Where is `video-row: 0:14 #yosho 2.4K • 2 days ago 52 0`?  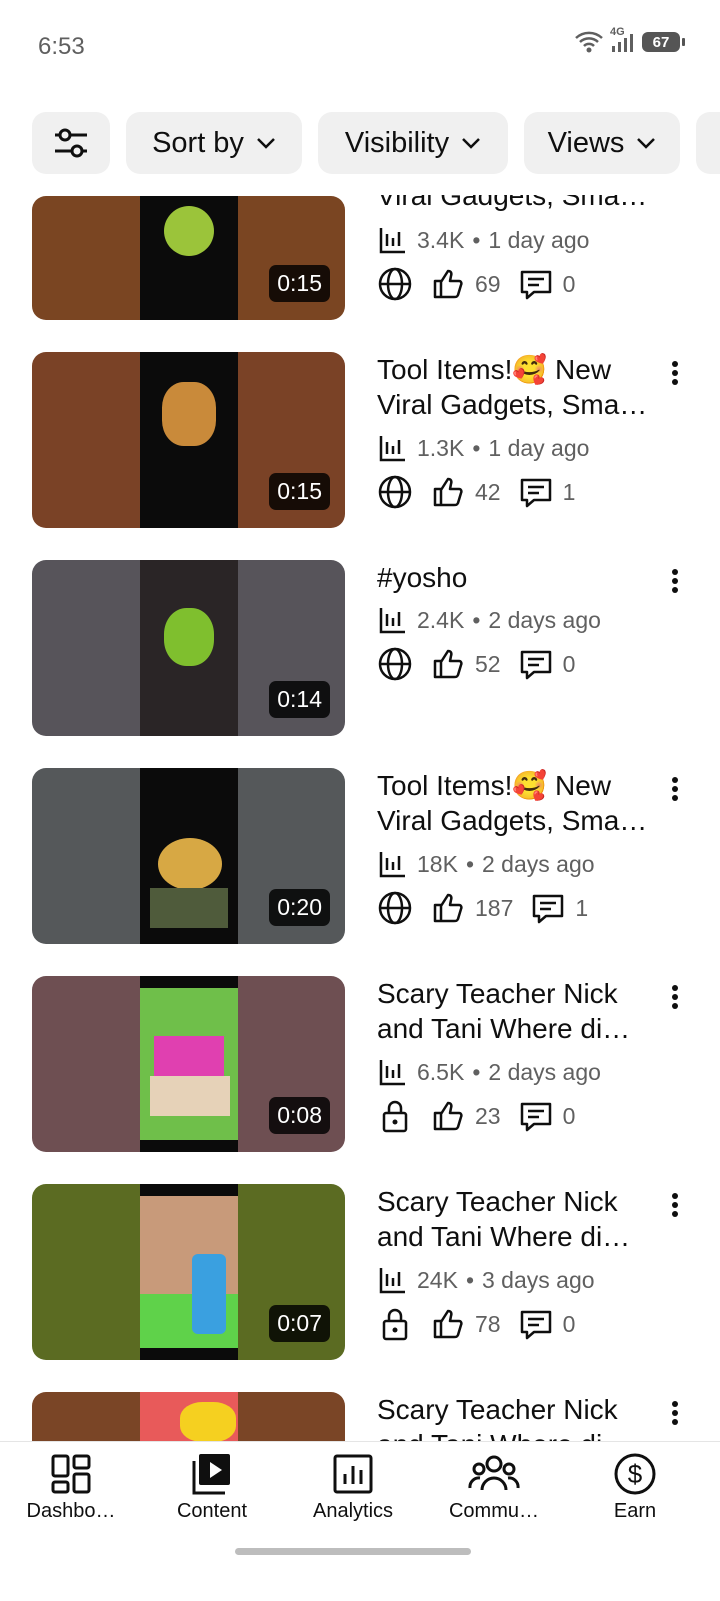 video-row: 0:14 #yosho 2.4K • 2 days ago 52 0 is located at coordinates (360, 649).